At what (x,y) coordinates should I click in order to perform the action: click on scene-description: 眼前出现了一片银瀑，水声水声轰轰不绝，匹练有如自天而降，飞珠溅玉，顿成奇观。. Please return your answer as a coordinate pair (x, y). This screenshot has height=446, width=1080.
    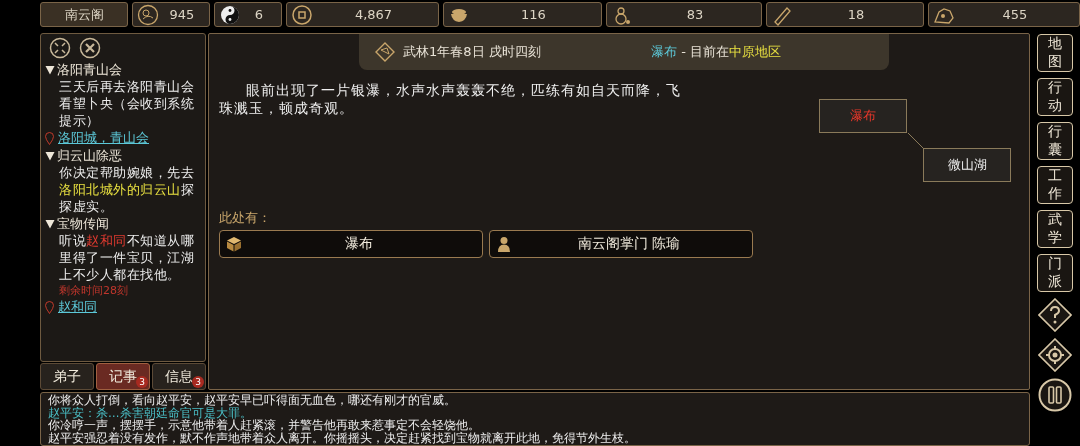
    Looking at the image, I should click on (450, 99).